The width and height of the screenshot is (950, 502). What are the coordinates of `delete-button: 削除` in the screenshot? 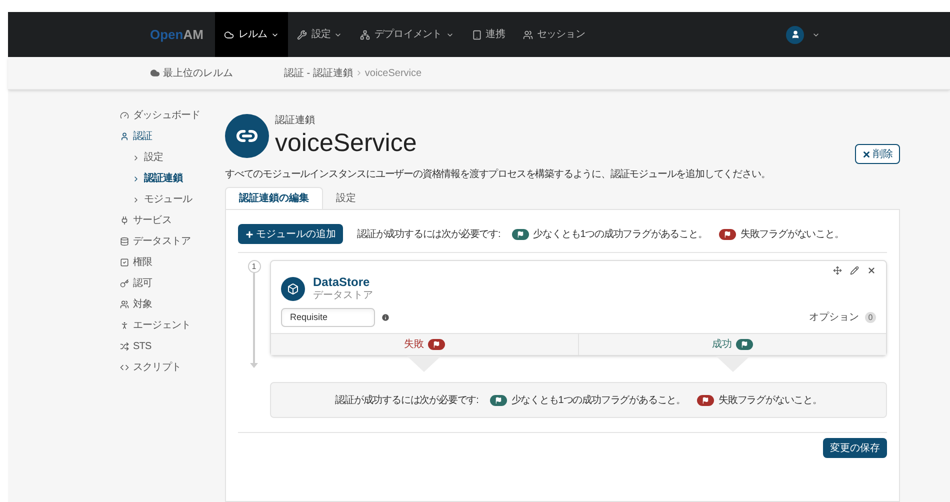 It's located at (877, 154).